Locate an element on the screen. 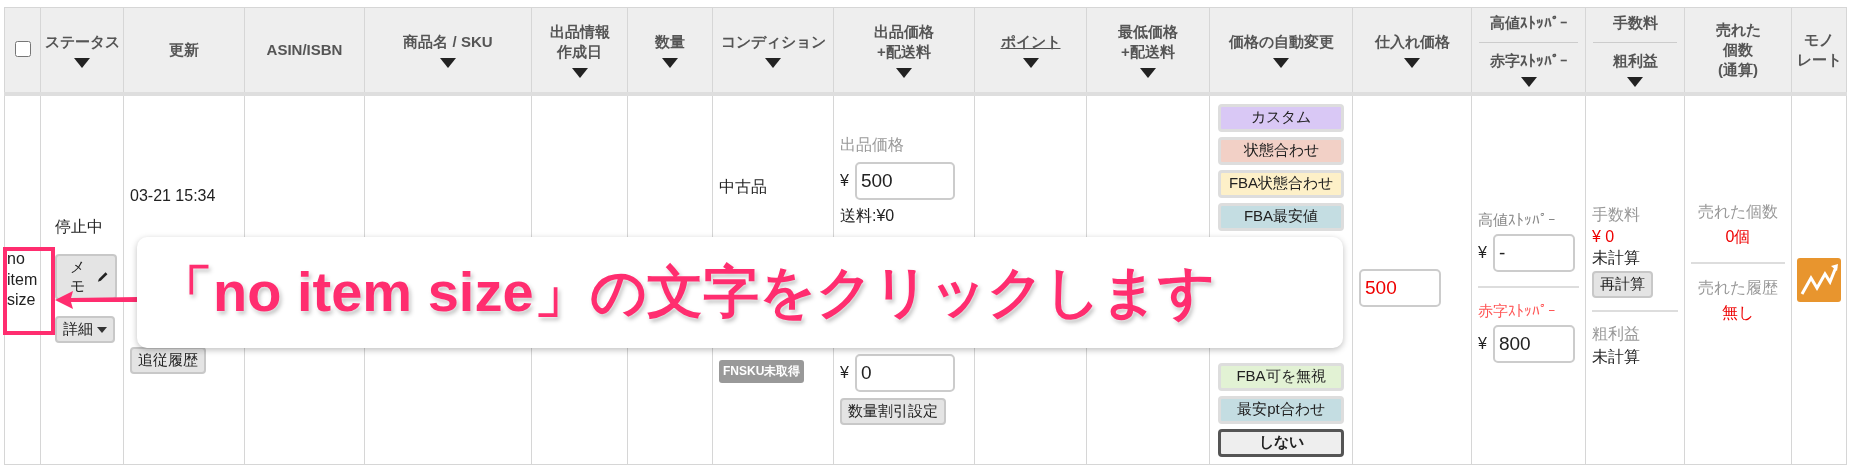 The width and height of the screenshot is (1866, 475). column-header: 商品名 / SKU is located at coordinates (448, 41).